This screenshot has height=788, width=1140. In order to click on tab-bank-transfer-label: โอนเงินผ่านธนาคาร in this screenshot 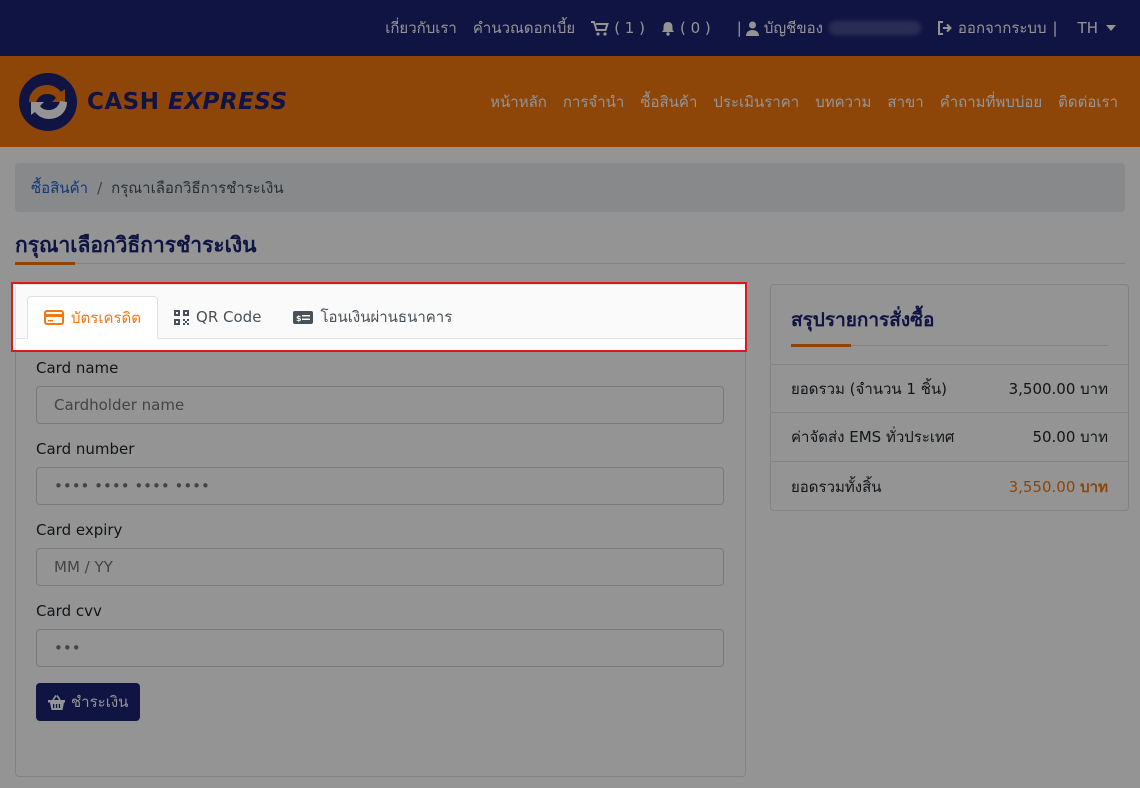, I will do `click(386, 317)`.